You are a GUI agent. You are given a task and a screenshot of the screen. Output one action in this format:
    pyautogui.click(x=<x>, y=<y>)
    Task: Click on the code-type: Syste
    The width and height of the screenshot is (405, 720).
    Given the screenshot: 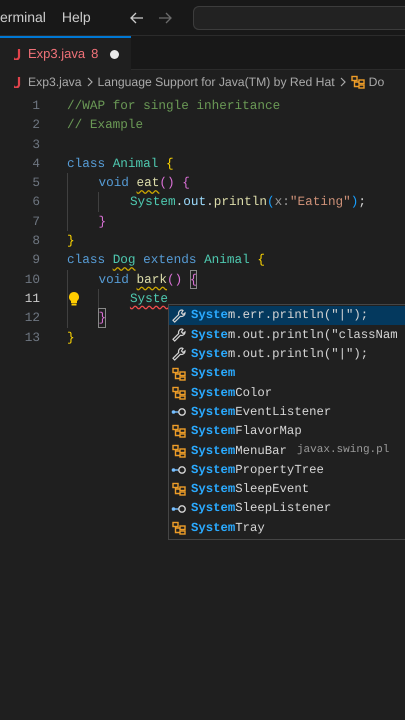 What is the action you would take?
    pyautogui.click(x=149, y=299)
    